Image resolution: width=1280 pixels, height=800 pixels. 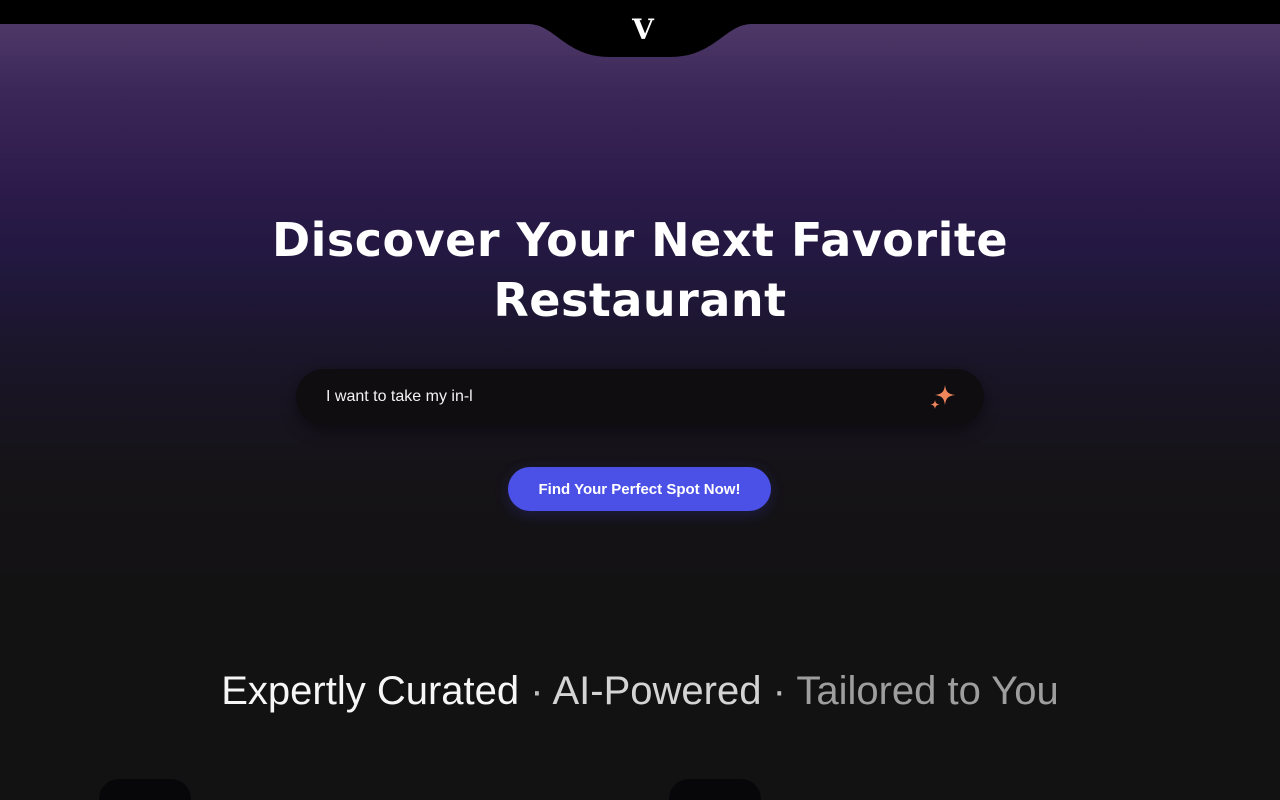 What do you see at coordinates (639, 489) in the screenshot?
I see `find-spot-button: Find Your Perfect Spot Now!` at bounding box center [639, 489].